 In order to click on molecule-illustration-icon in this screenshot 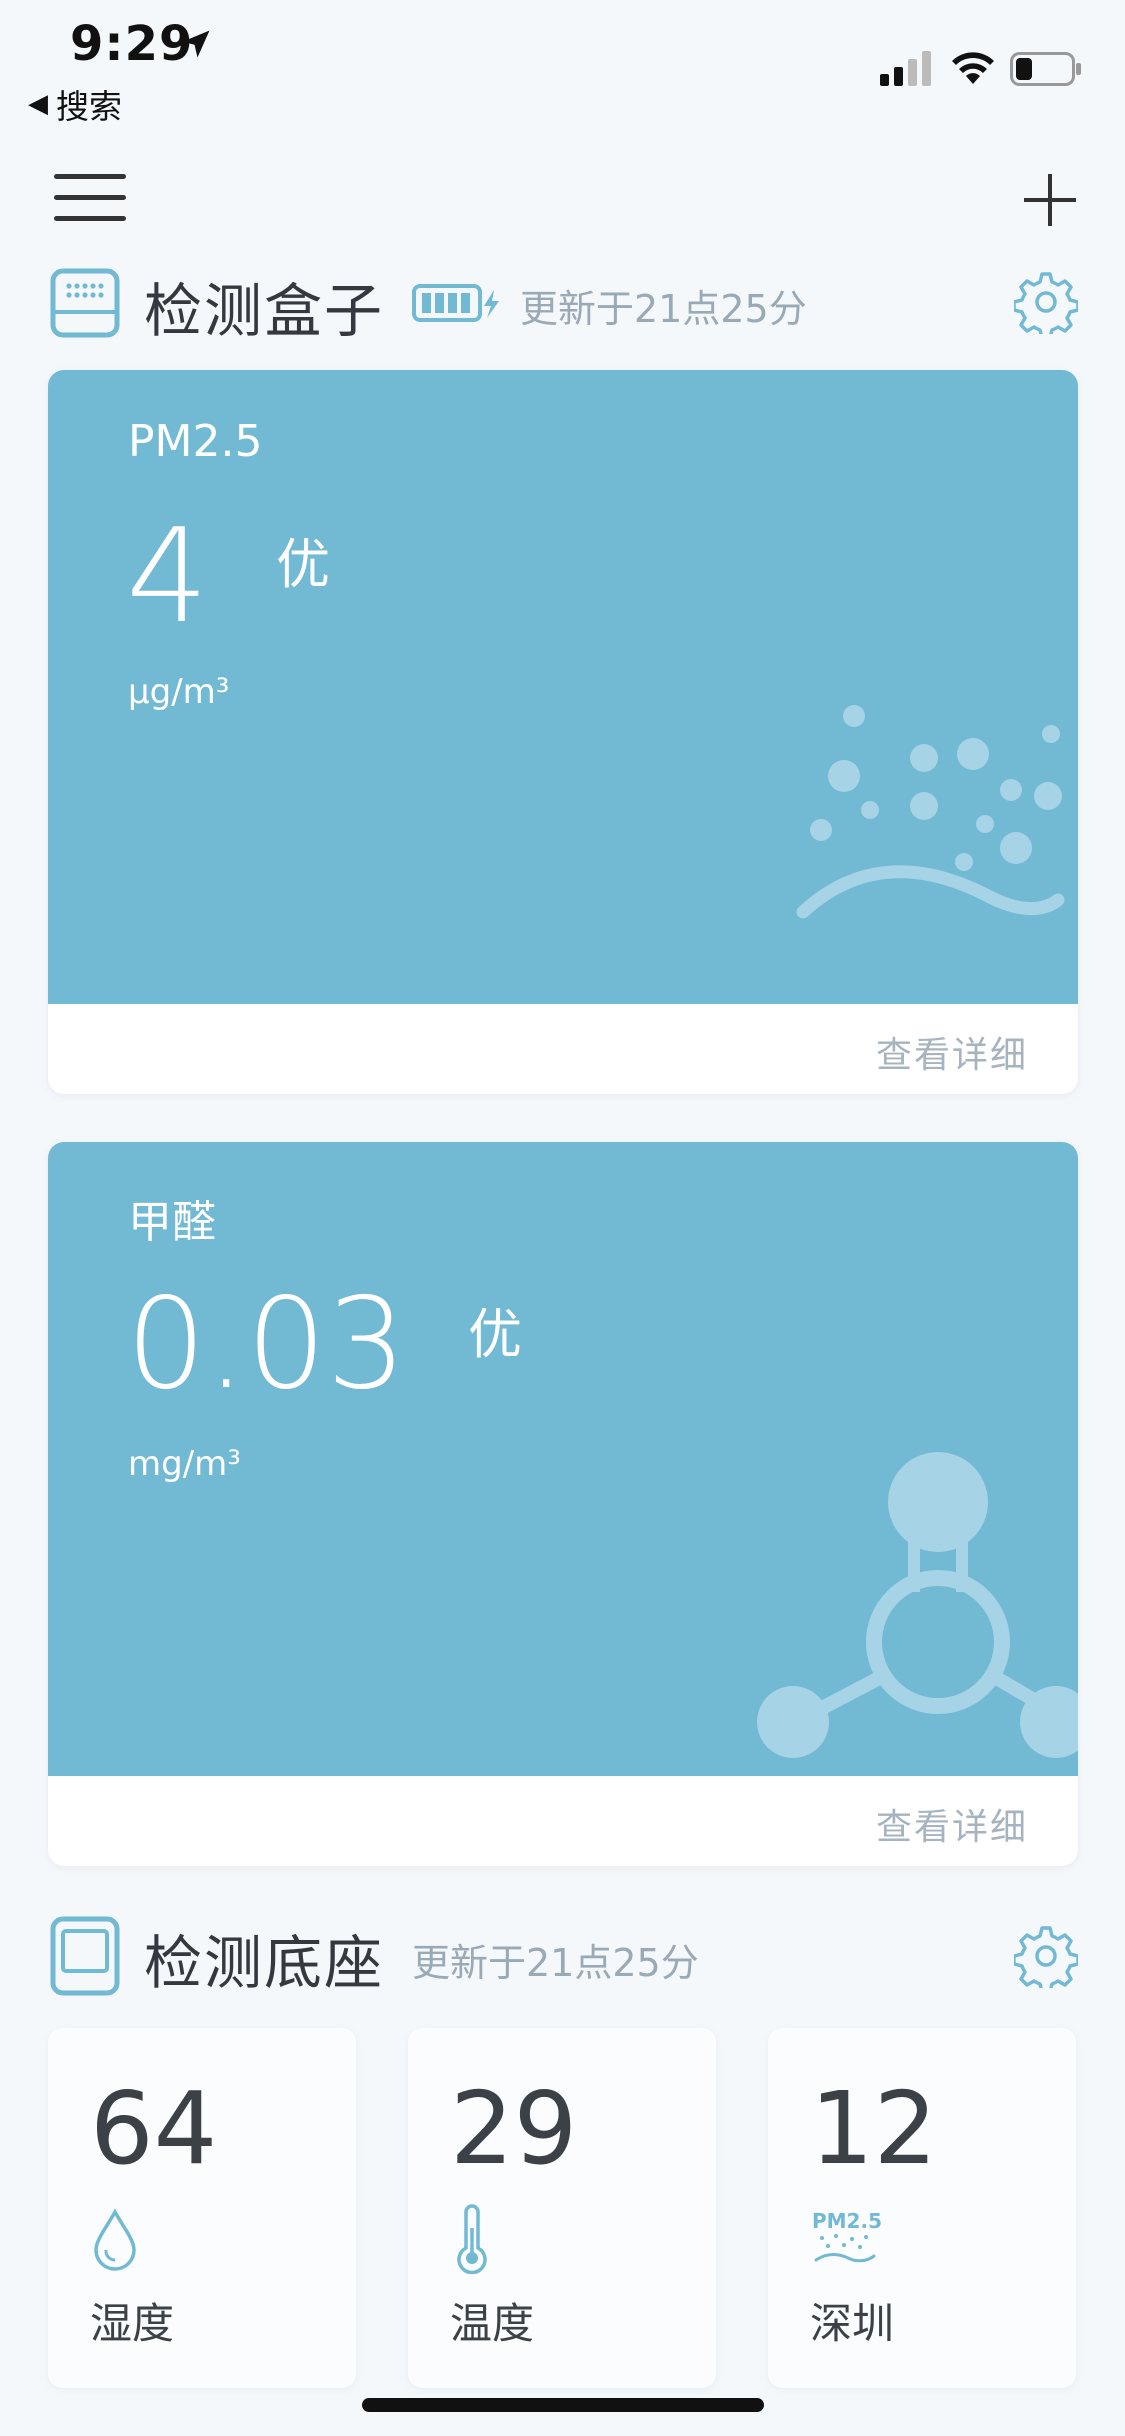, I will do `click(917, 1605)`.